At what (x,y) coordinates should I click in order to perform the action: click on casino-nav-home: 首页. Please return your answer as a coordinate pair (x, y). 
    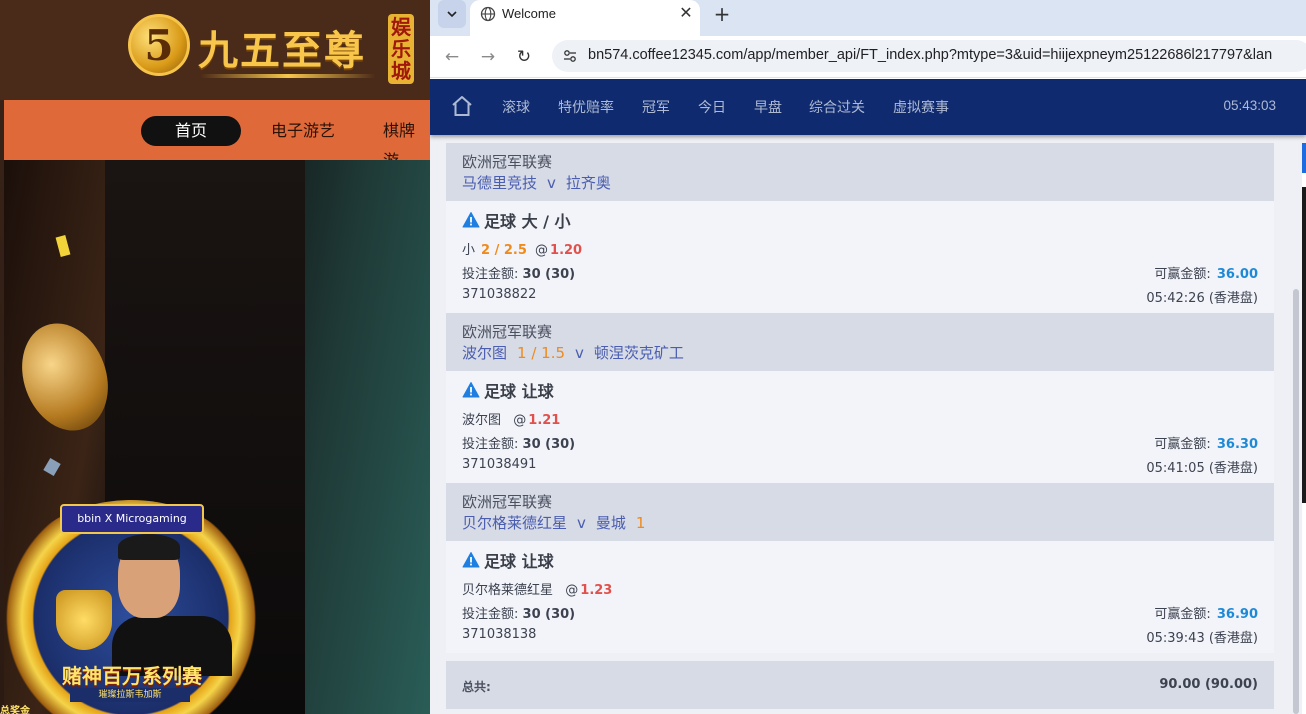
    Looking at the image, I should click on (191, 131).